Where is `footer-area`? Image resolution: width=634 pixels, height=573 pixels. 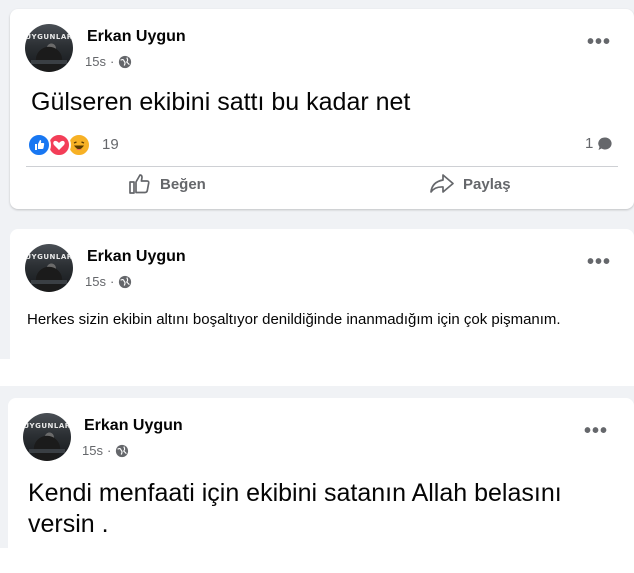
footer-area is located at coordinates (317, 560).